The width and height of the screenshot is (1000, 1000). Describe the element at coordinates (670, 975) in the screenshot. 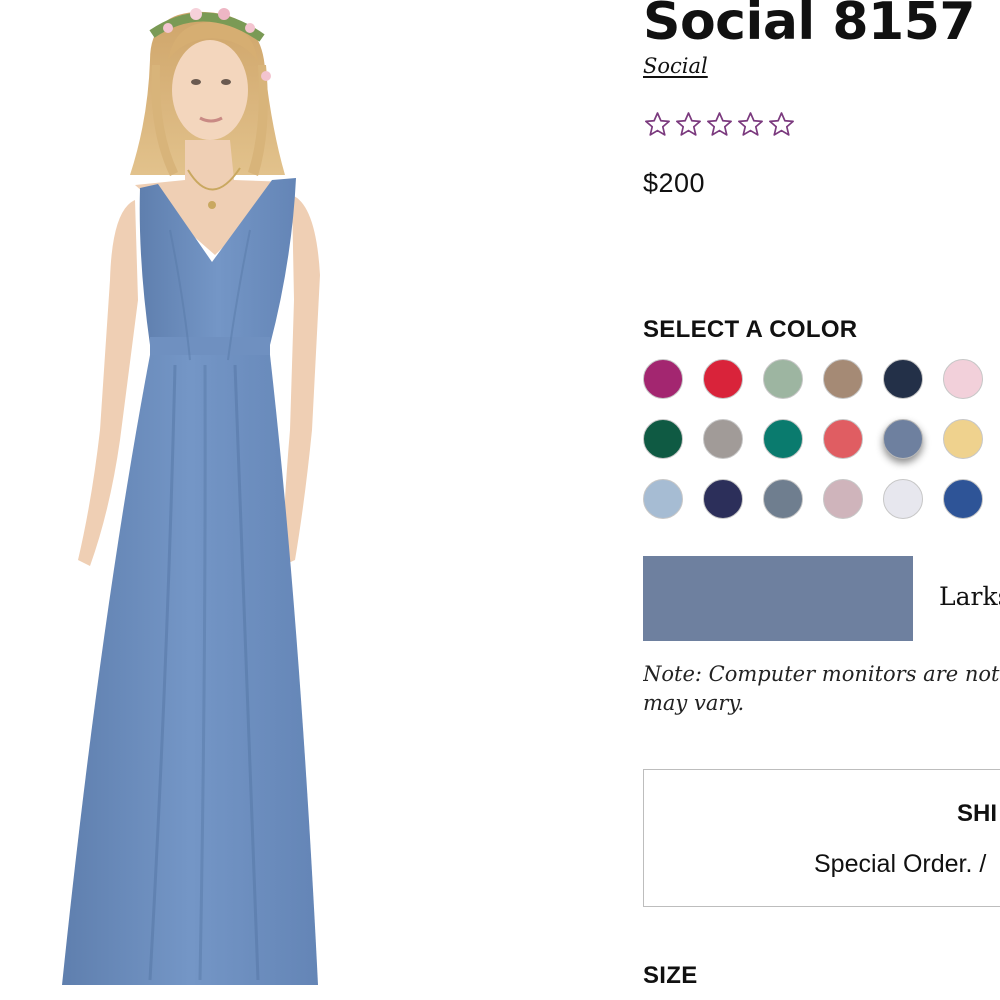

I see `size-heading: SIZE` at that location.